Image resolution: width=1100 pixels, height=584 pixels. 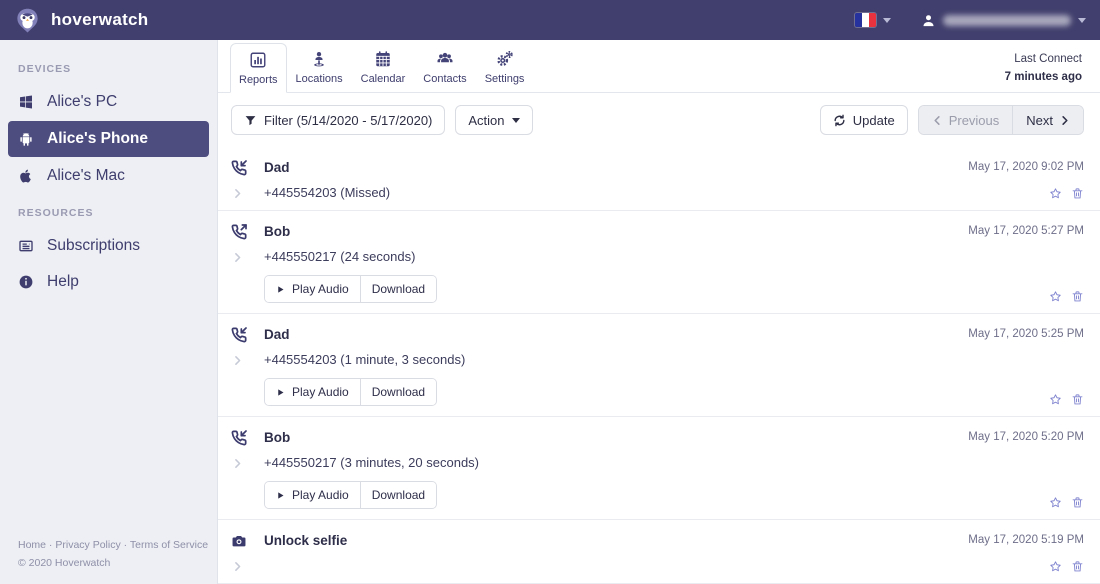 What do you see at coordinates (108, 102) in the screenshot?
I see `sidebar-item-alice-s-pc: Alice's PC` at bounding box center [108, 102].